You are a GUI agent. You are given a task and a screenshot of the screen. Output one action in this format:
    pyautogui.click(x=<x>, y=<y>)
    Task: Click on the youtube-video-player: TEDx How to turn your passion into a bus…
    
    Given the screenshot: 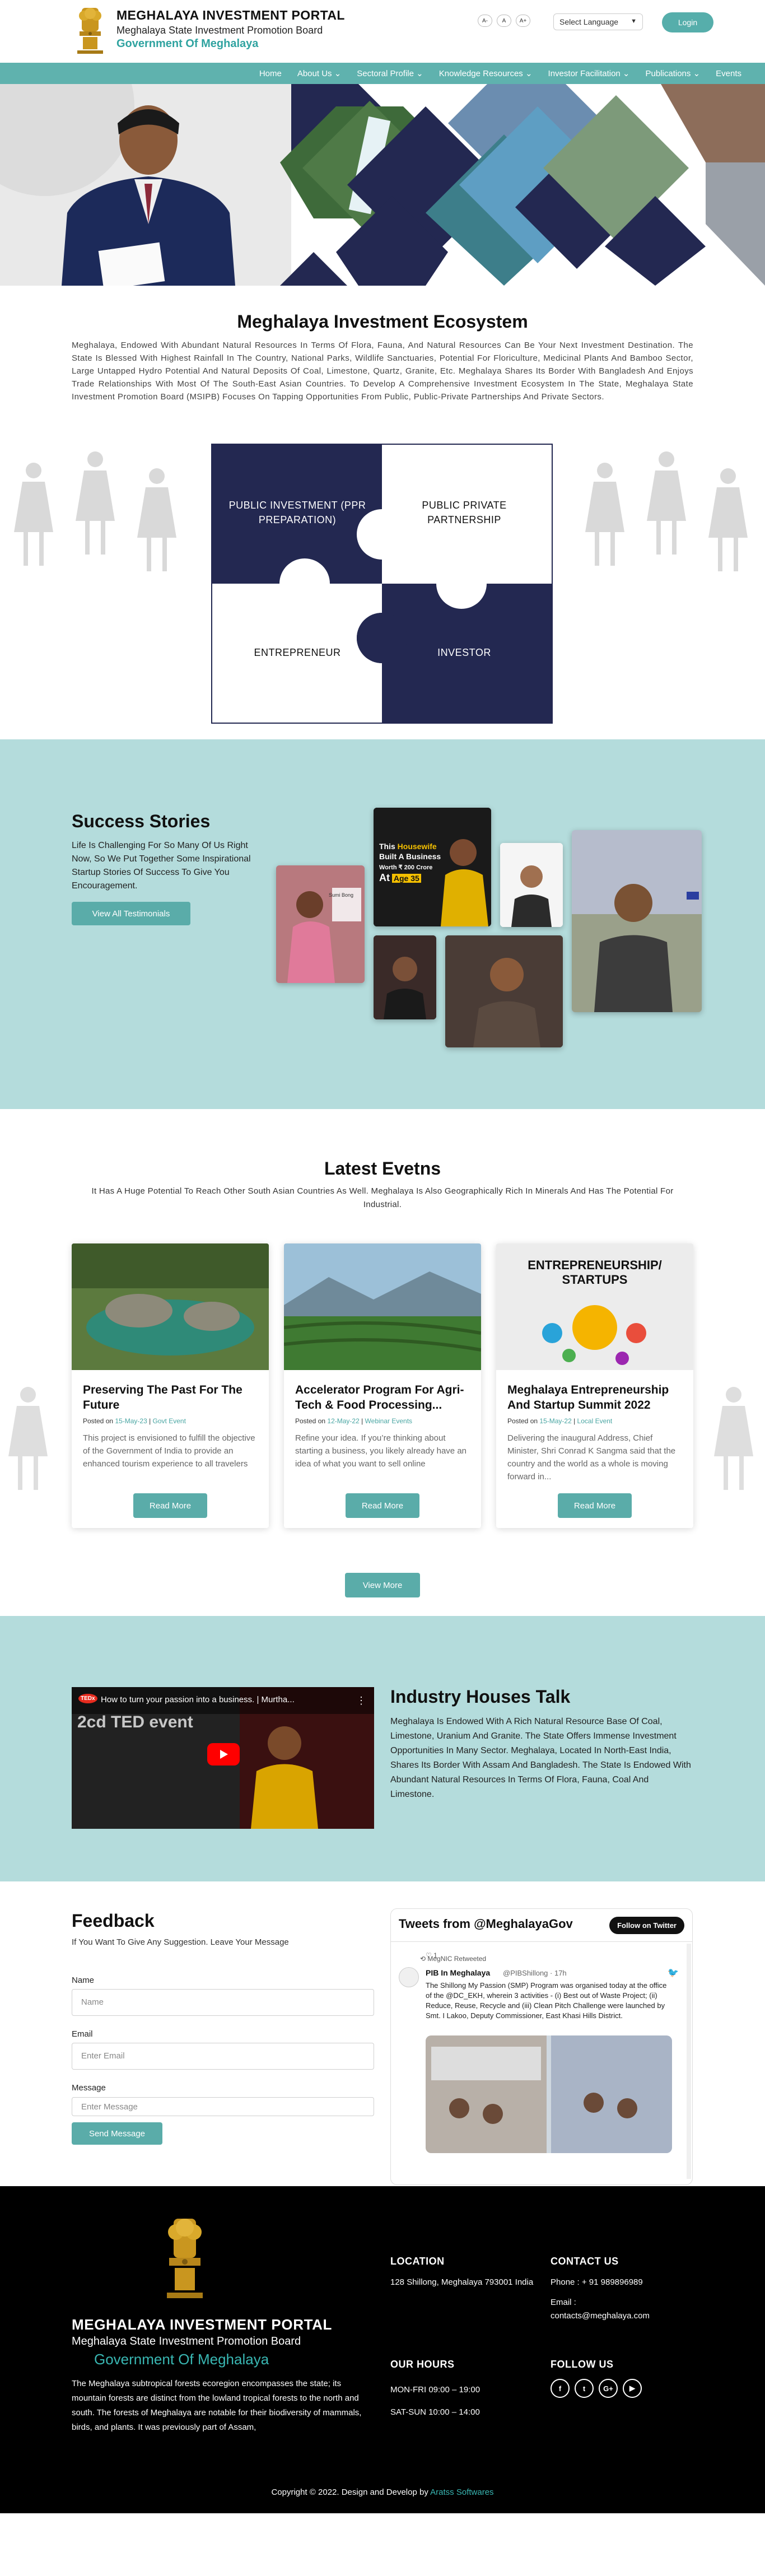 What is the action you would take?
    pyautogui.click(x=223, y=1758)
    